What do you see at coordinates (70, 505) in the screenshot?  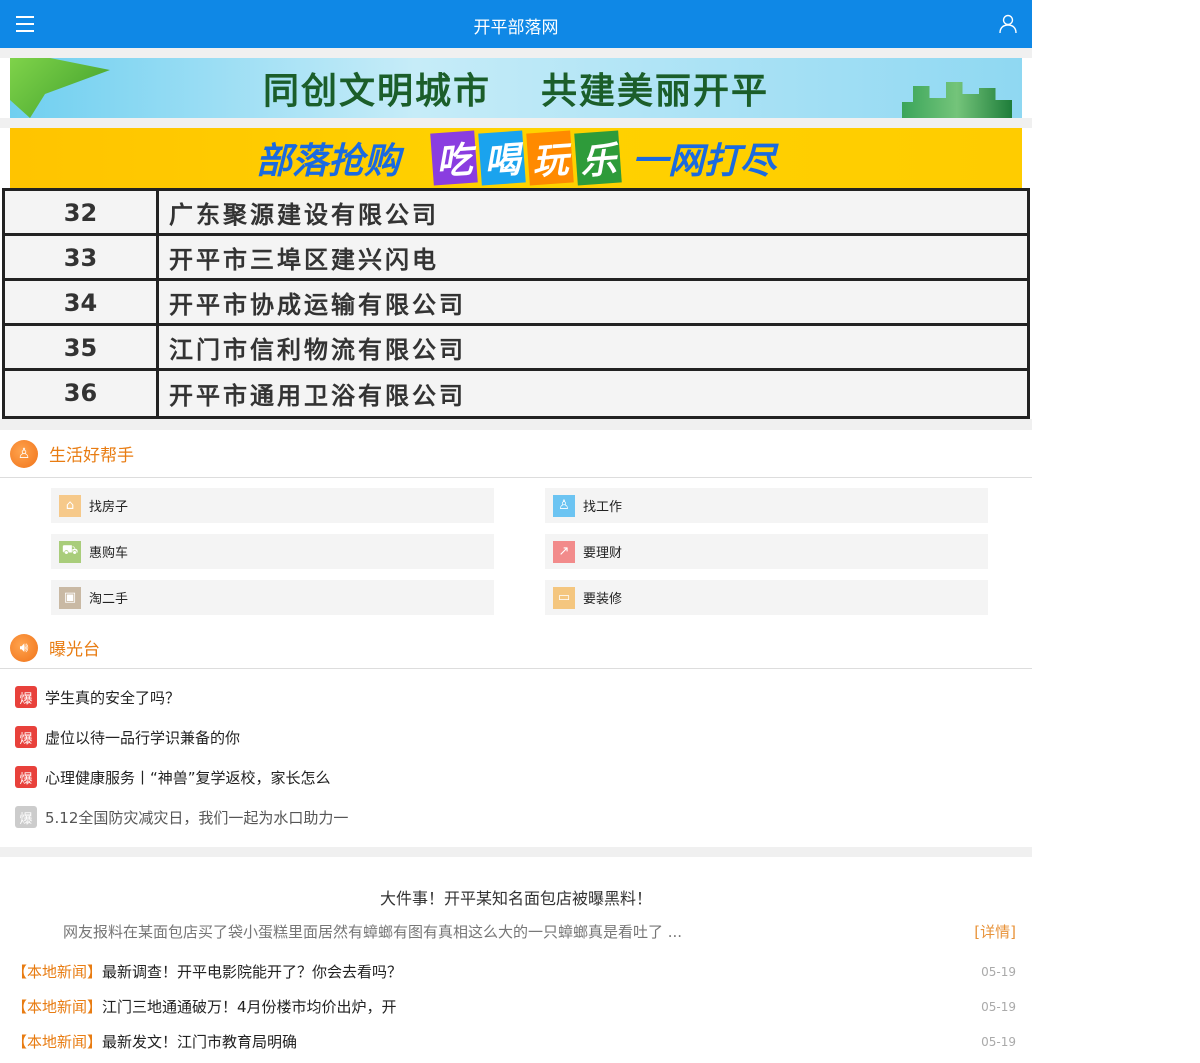 I see `helper-item-icon: ⌂` at bounding box center [70, 505].